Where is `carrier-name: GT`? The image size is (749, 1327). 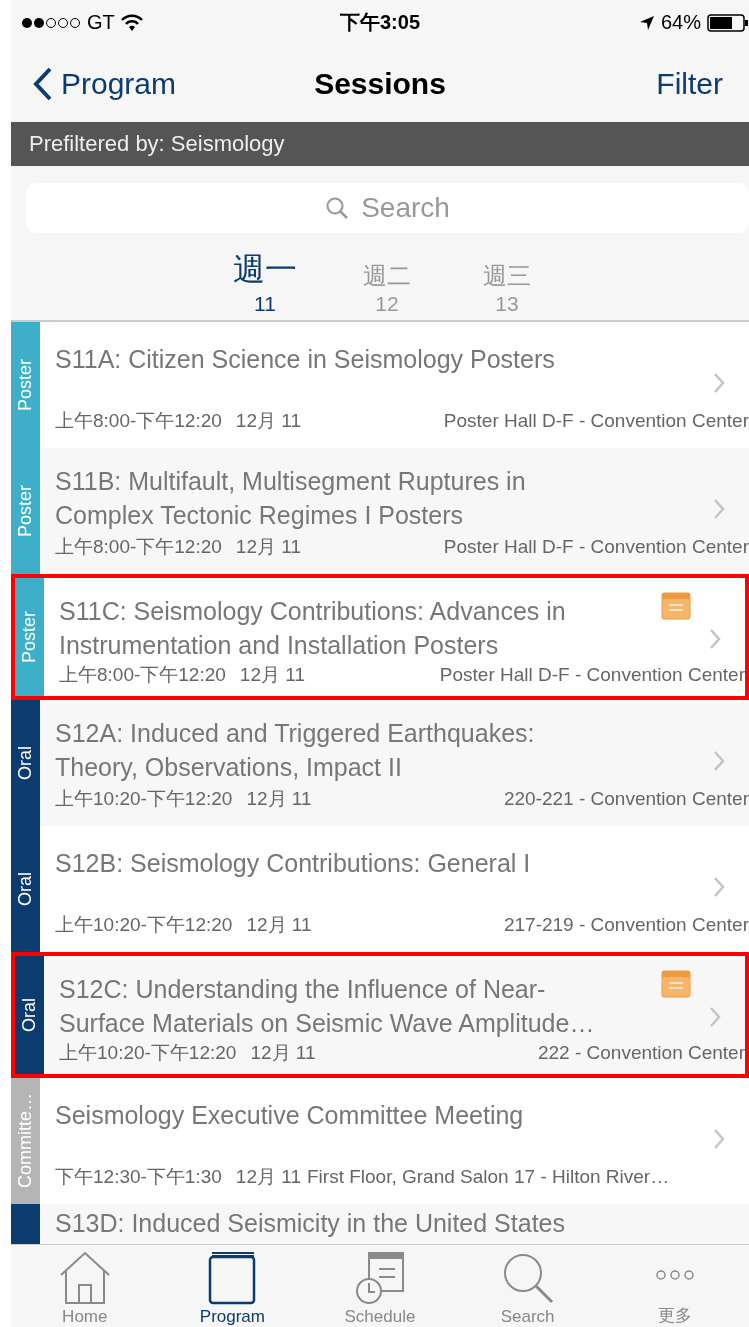
carrier-name: GT is located at coordinates (101, 22).